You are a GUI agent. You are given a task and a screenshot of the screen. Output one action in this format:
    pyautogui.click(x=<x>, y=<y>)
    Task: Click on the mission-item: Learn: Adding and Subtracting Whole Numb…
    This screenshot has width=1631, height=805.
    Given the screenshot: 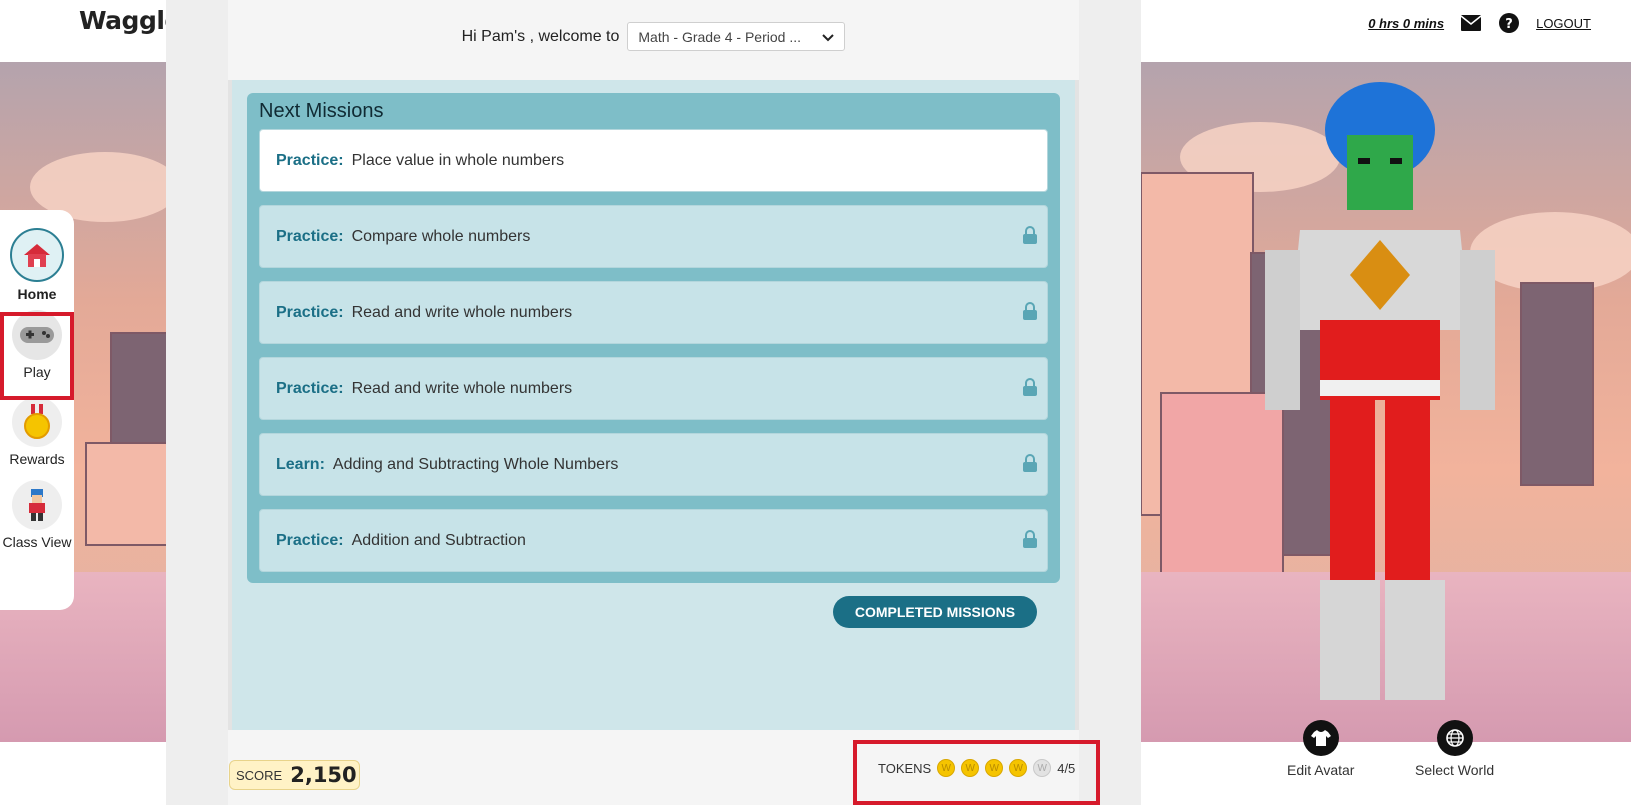 What is the action you would take?
    pyautogui.click(x=653, y=464)
    